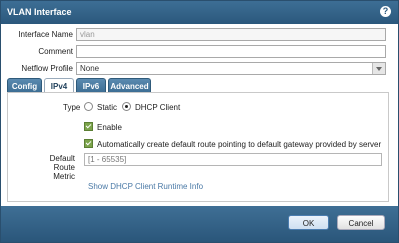 The width and height of the screenshot is (399, 243). Describe the element at coordinates (55, 51) in the screenshot. I see `comment-label: Comment` at that location.